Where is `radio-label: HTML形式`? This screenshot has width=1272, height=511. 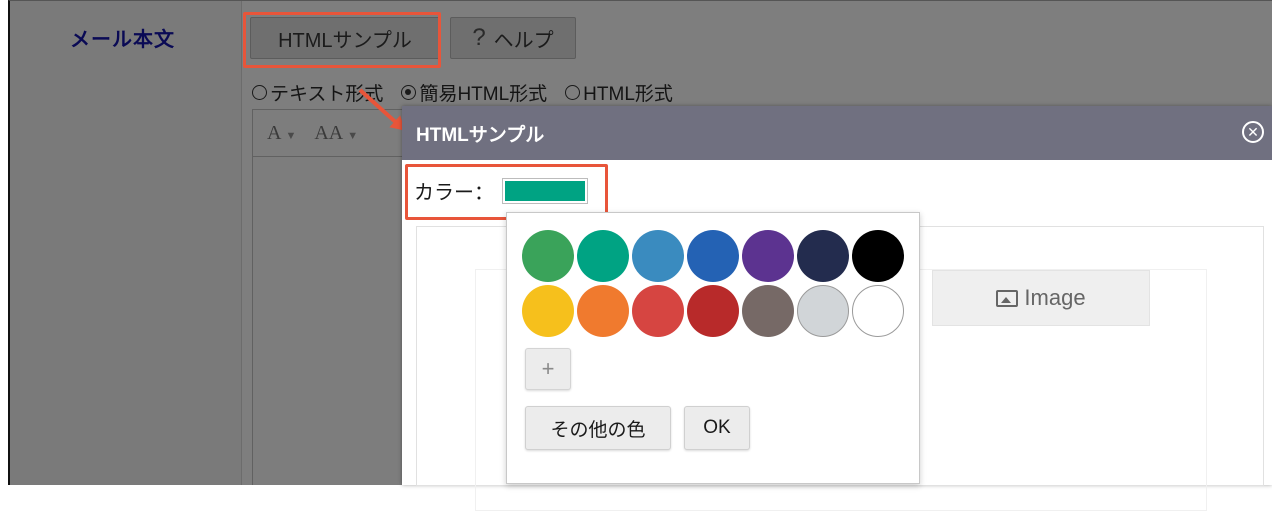
radio-label: HTML形式 is located at coordinates (628, 94).